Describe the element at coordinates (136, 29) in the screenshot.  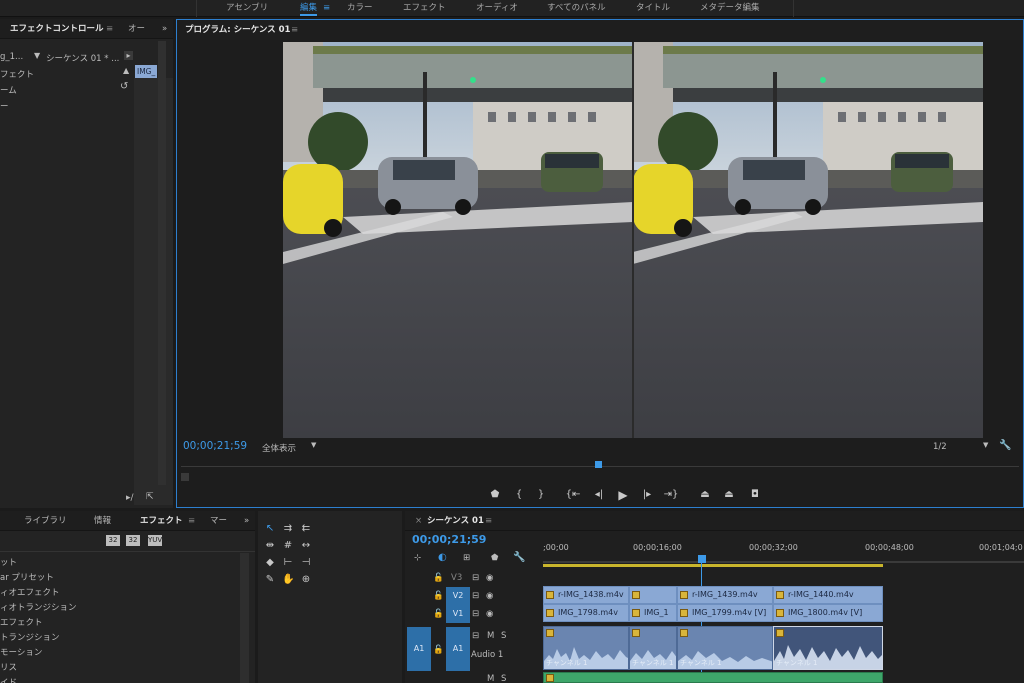
I see `tab-audio-mixer: オー` at that location.